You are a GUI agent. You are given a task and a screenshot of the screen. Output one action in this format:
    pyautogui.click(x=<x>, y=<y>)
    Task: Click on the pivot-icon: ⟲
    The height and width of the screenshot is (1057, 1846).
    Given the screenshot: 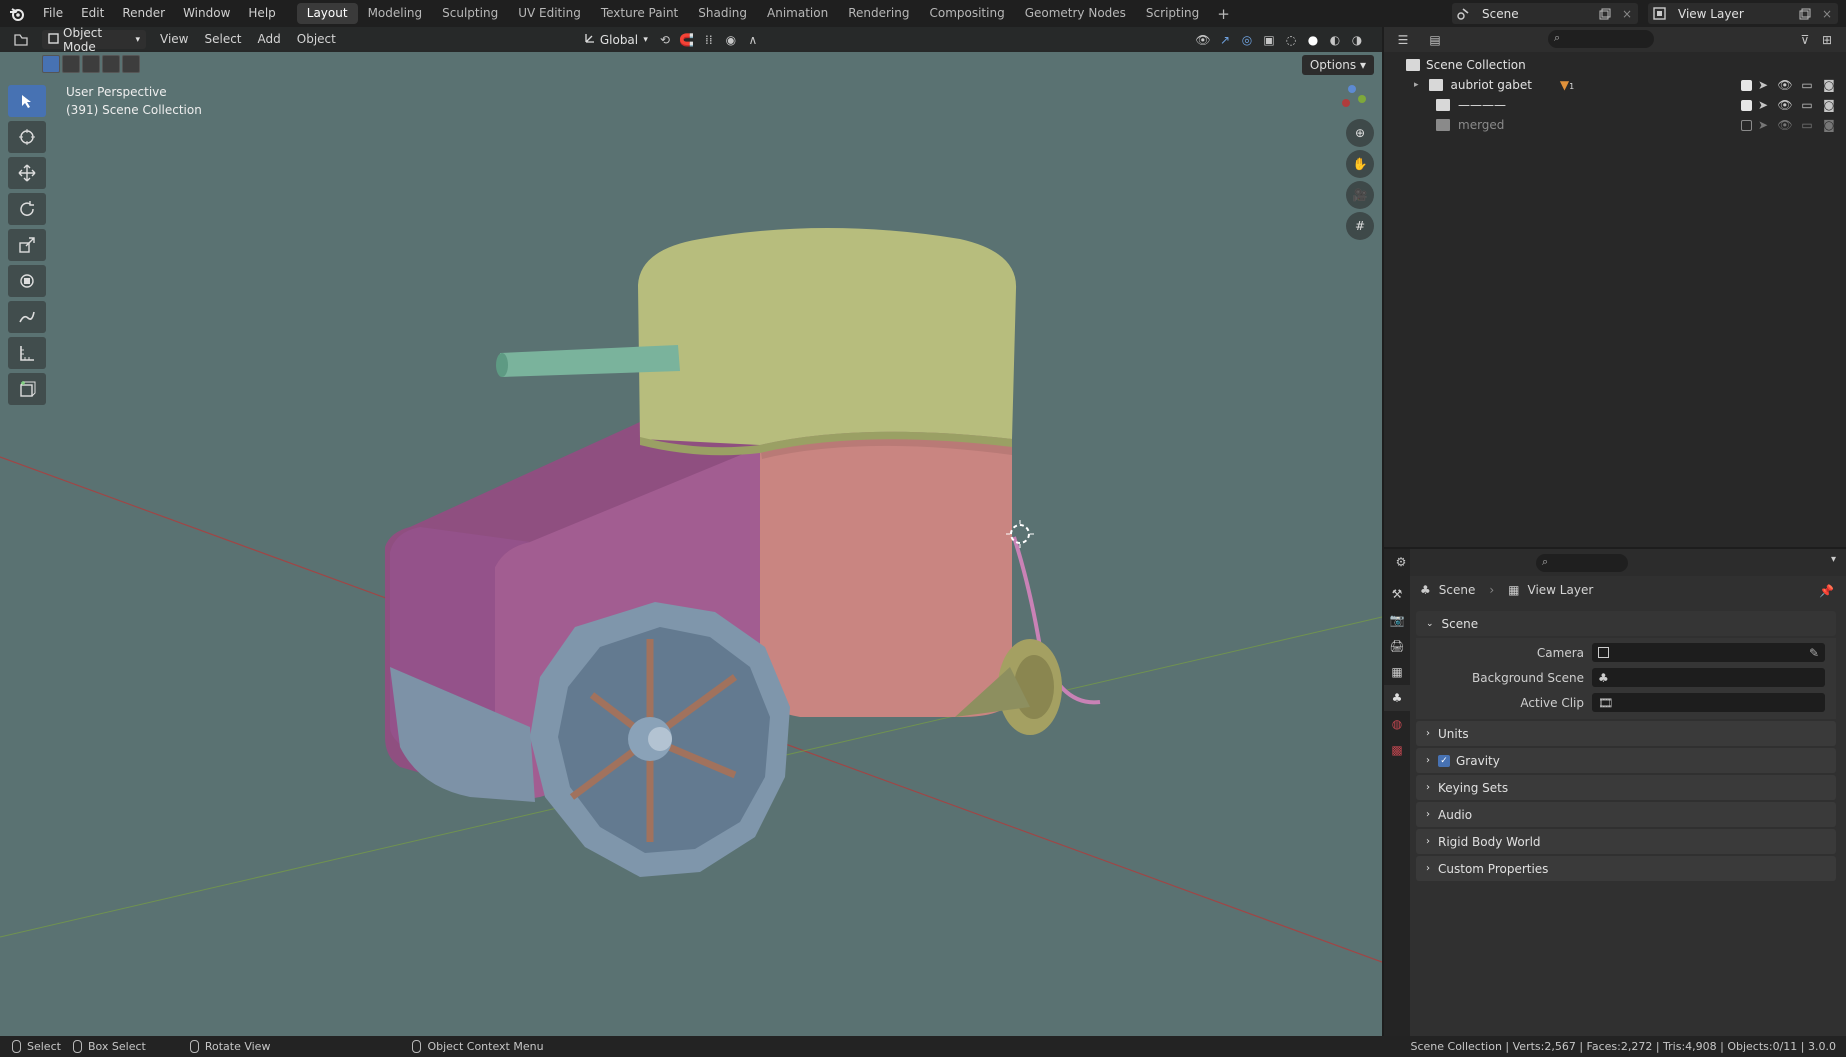 What is the action you would take?
    pyautogui.click(x=665, y=40)
    